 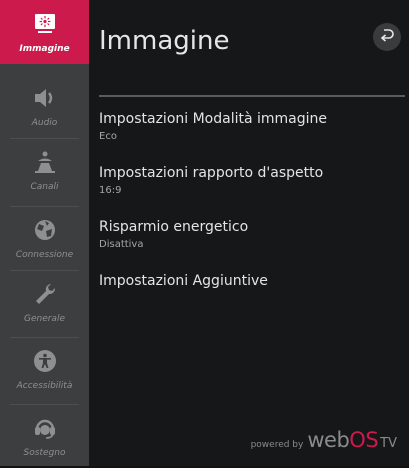 I want to click on globe-icon, so click(x=45, y=230).